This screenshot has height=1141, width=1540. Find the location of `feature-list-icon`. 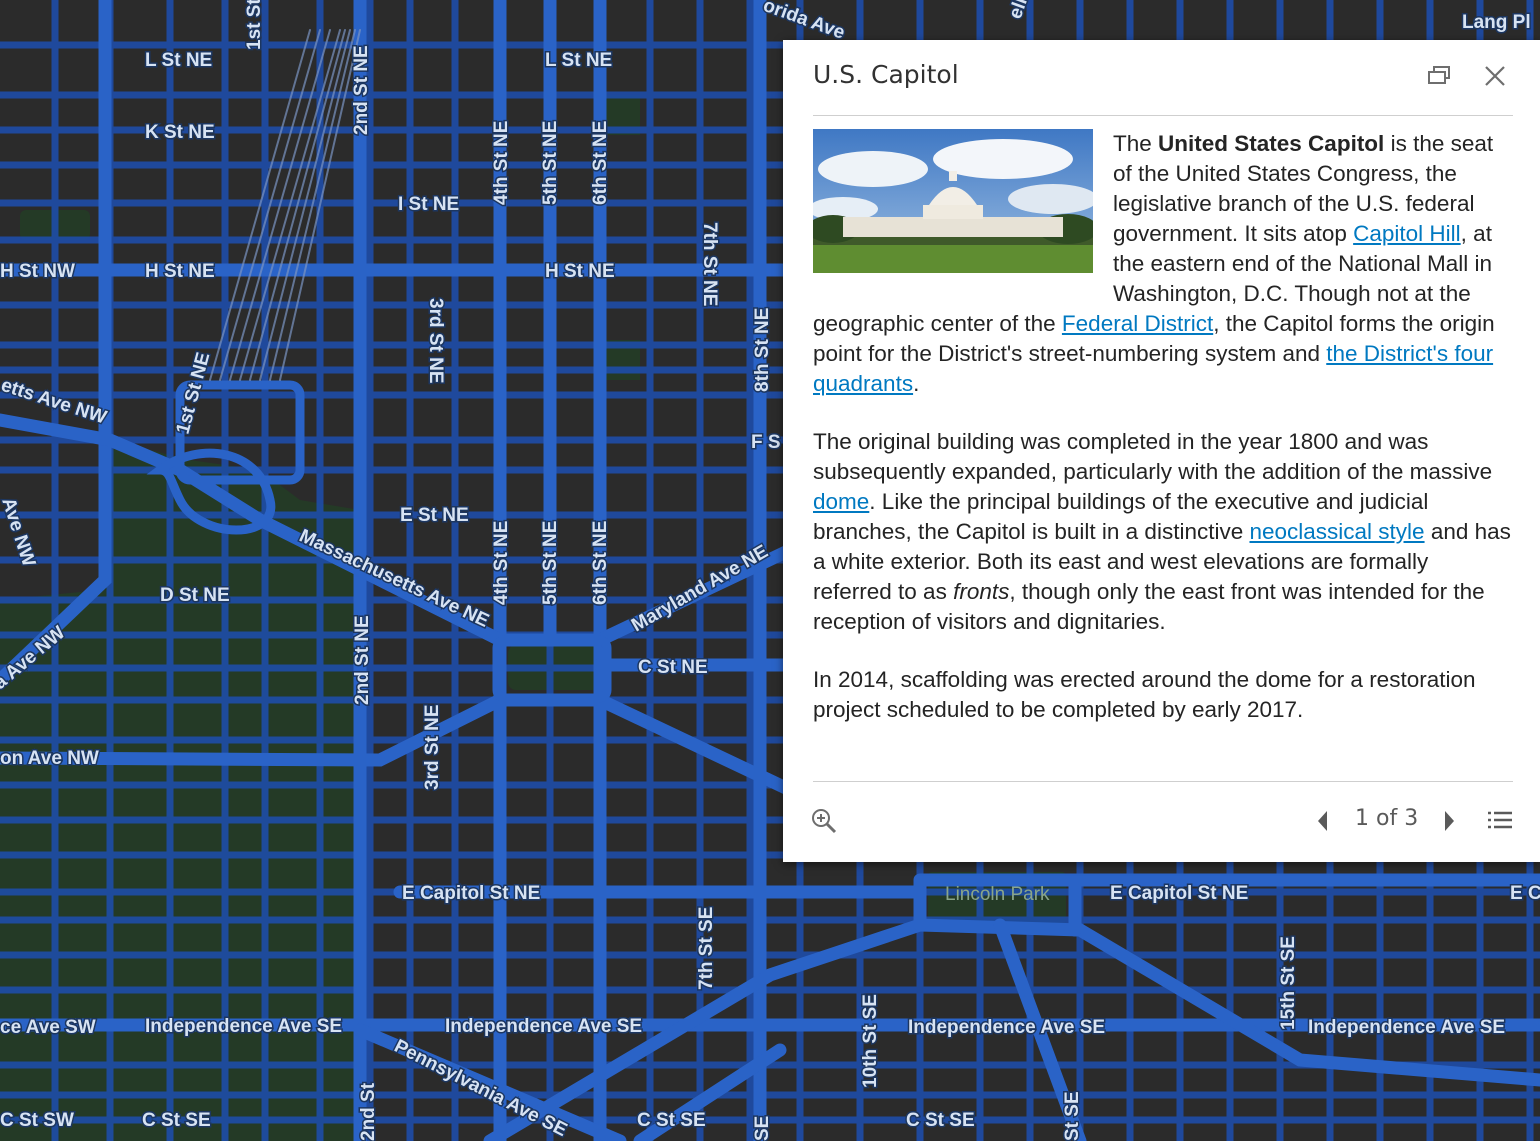

feature-list-icon is located at coordinates (1500, 820).